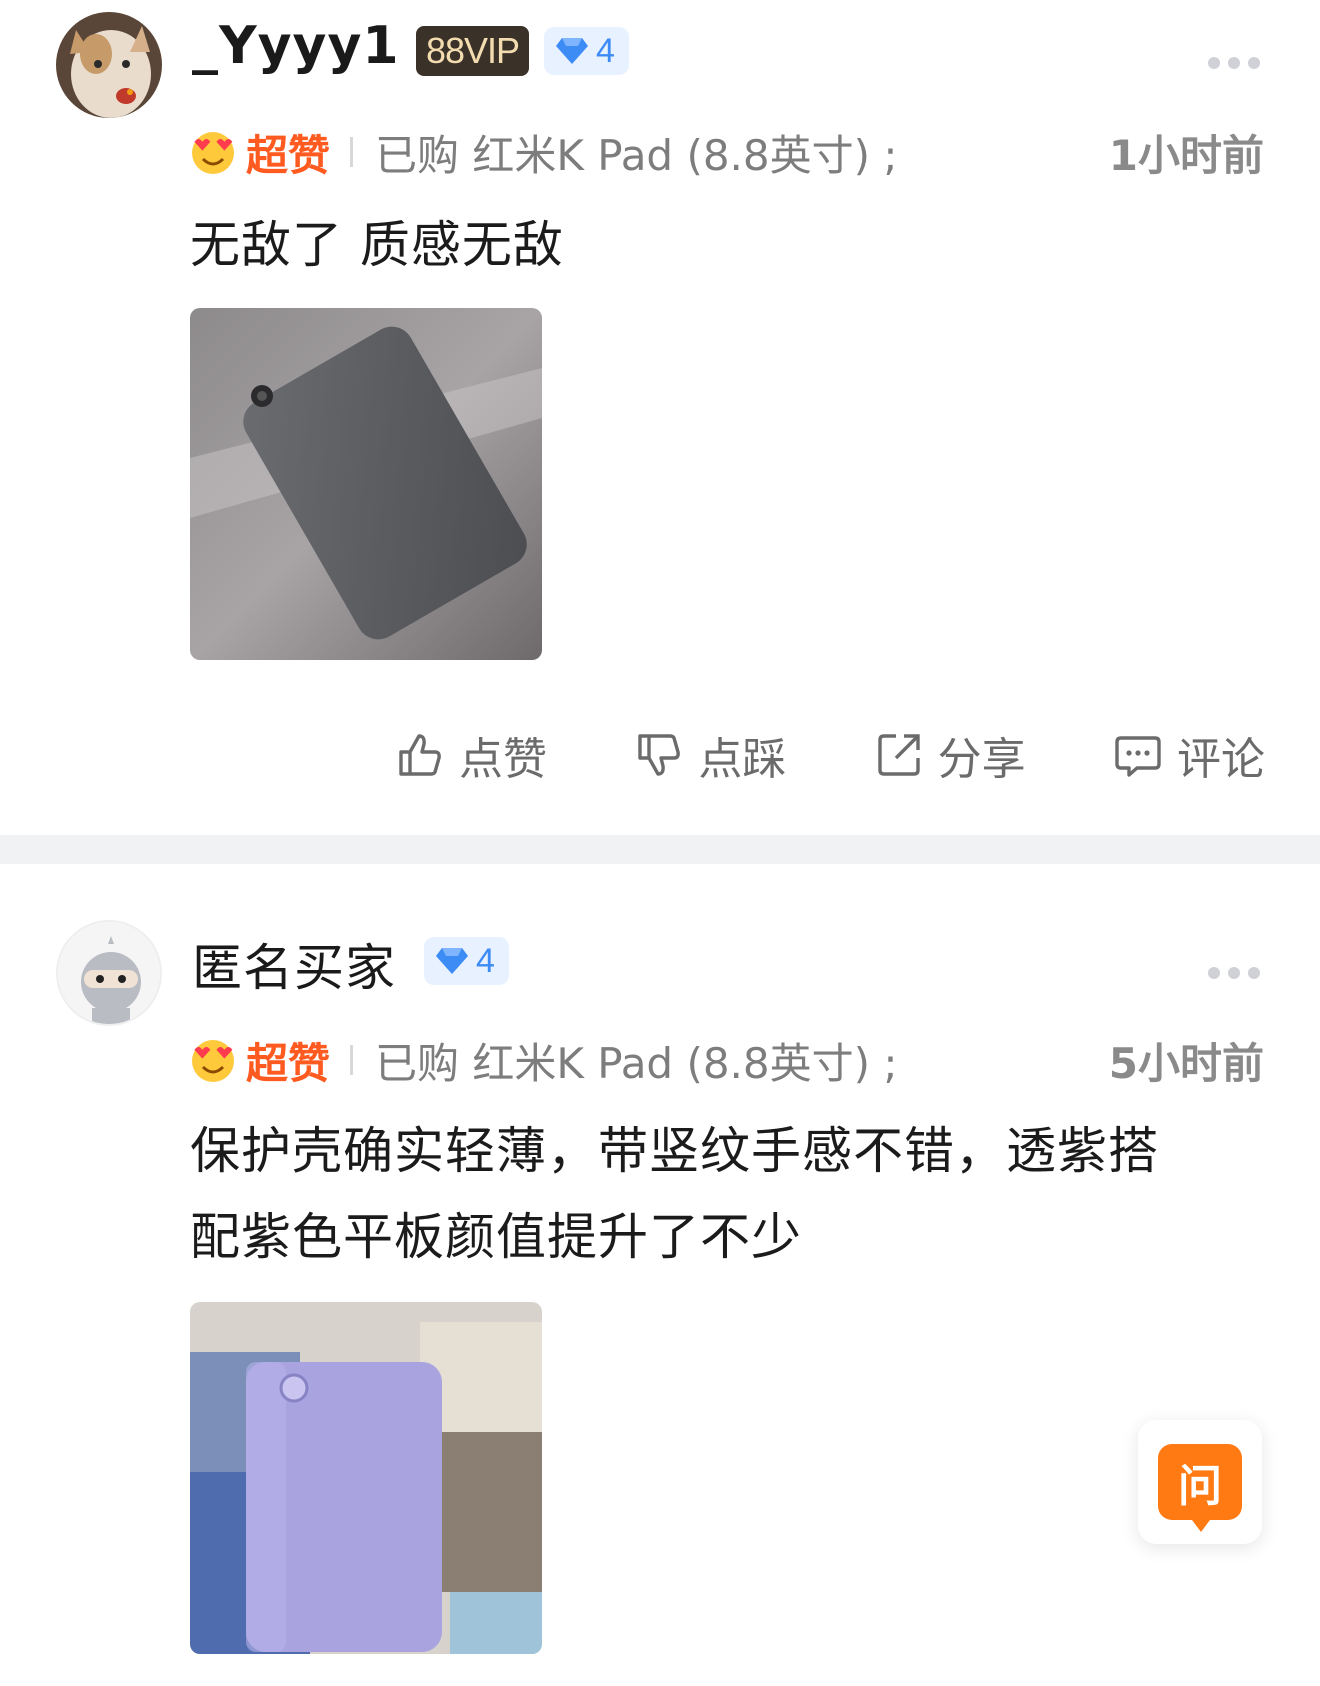 The width and height of the screenshot is (1320, 1686). What do you see at coordinates (1220, 759) in the screenshot?
I see `comment-label: 评论` at bounding box center [1220, 759].